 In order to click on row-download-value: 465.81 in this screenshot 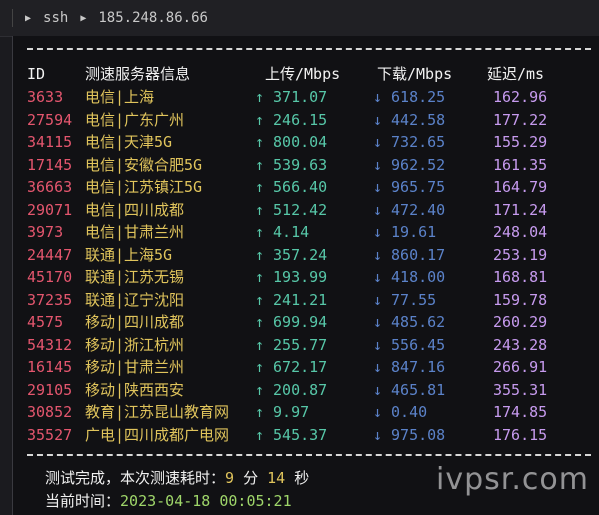, I will do `click(418, 389)`.